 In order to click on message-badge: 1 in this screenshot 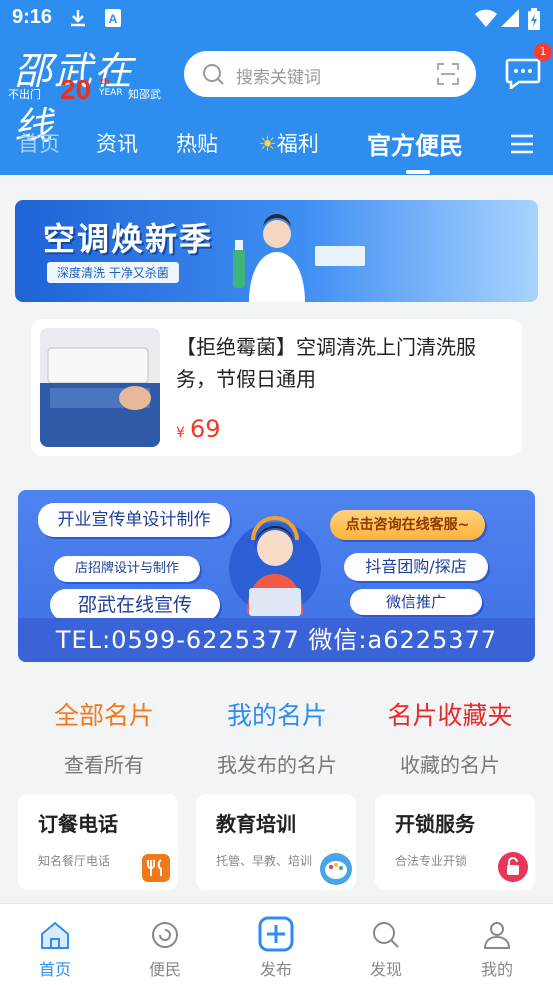, I will do `click(543, 52)`.